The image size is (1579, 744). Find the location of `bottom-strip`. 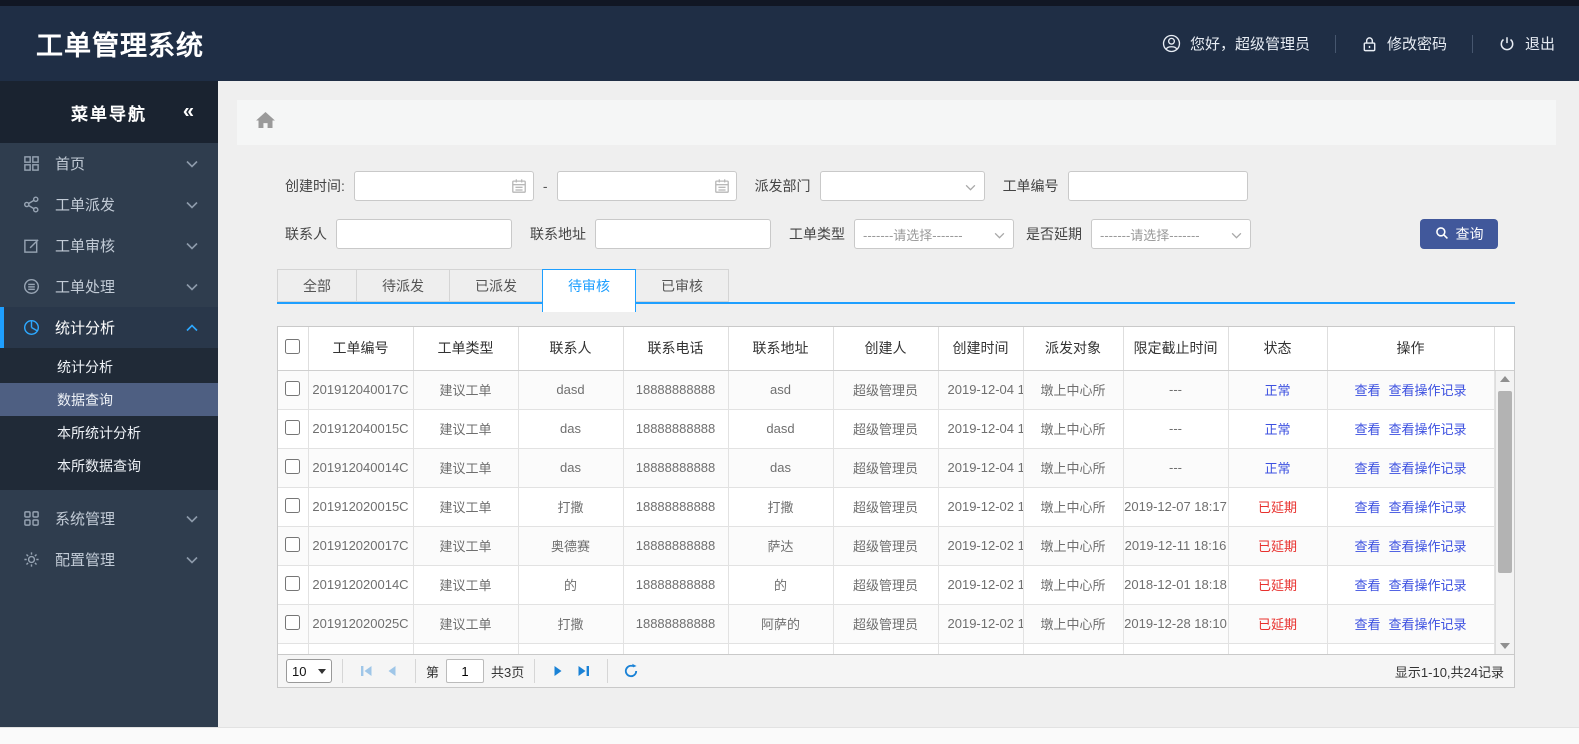

bottom-strip is located at coordinates (789, 735).